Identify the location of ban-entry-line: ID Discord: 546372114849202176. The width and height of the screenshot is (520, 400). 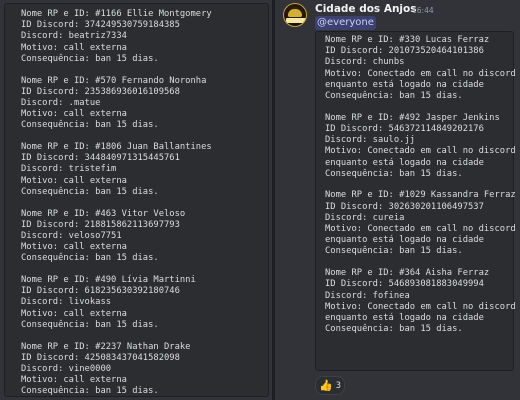
(404, 128).